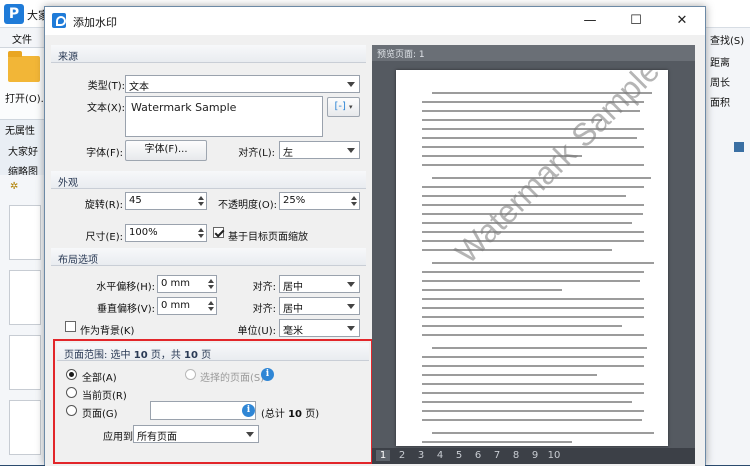  I want to click on distance-tool: 距离, so click(720, 61).